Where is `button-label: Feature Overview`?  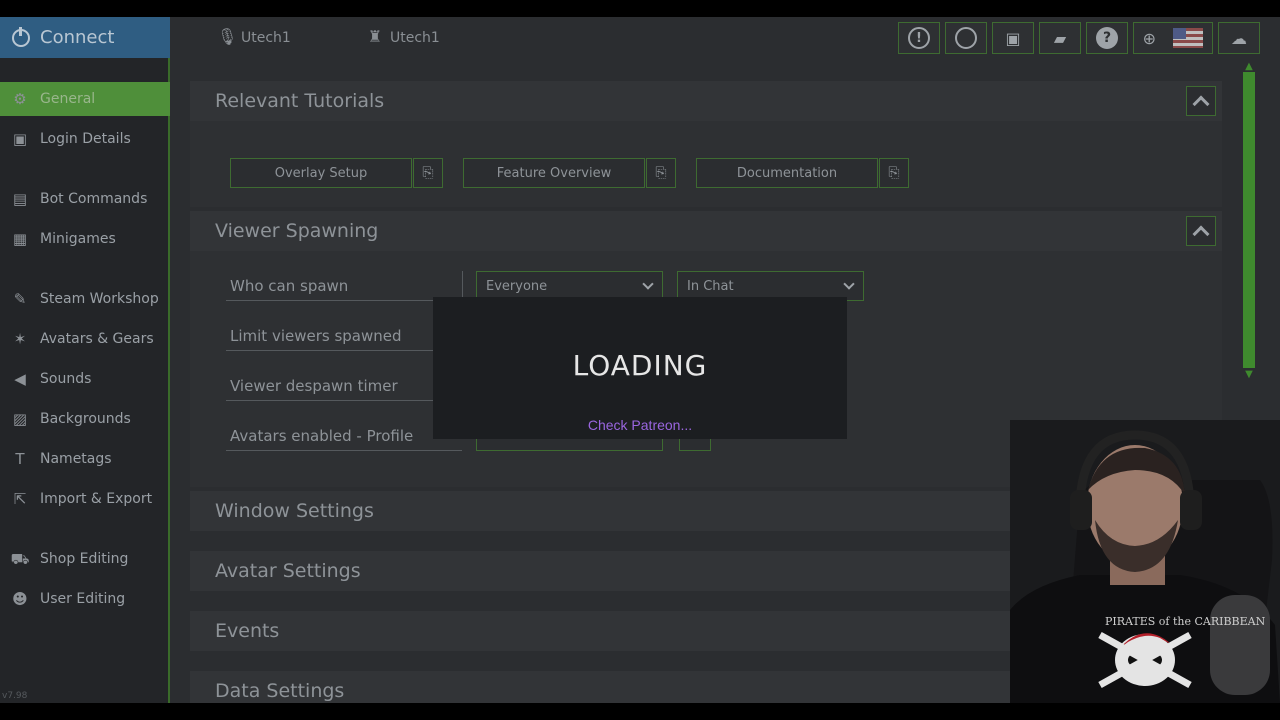 button-label: Feature Overview is located at coordinates (554, 173).